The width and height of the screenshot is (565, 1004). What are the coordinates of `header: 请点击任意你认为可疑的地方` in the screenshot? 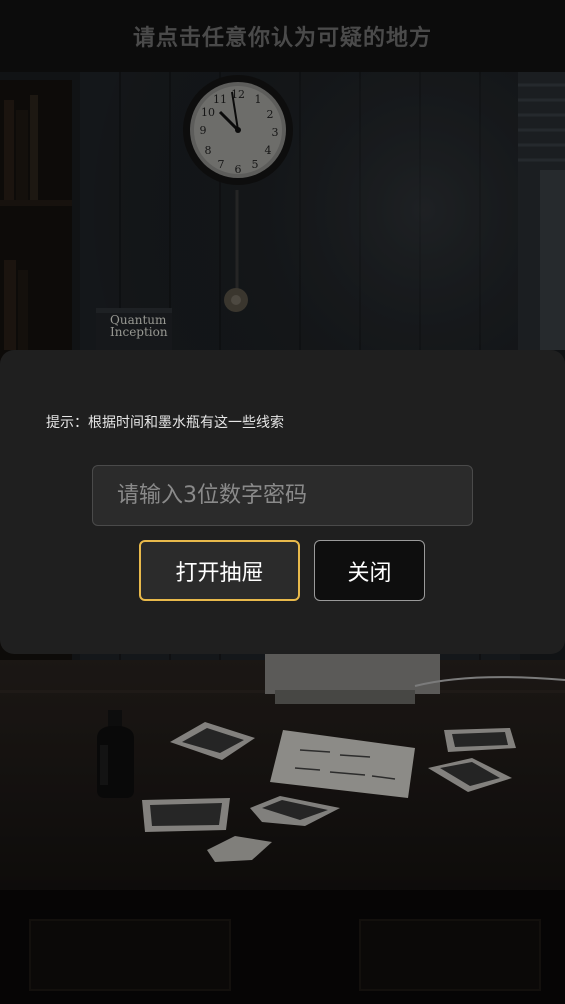 It's located at (282, 36).